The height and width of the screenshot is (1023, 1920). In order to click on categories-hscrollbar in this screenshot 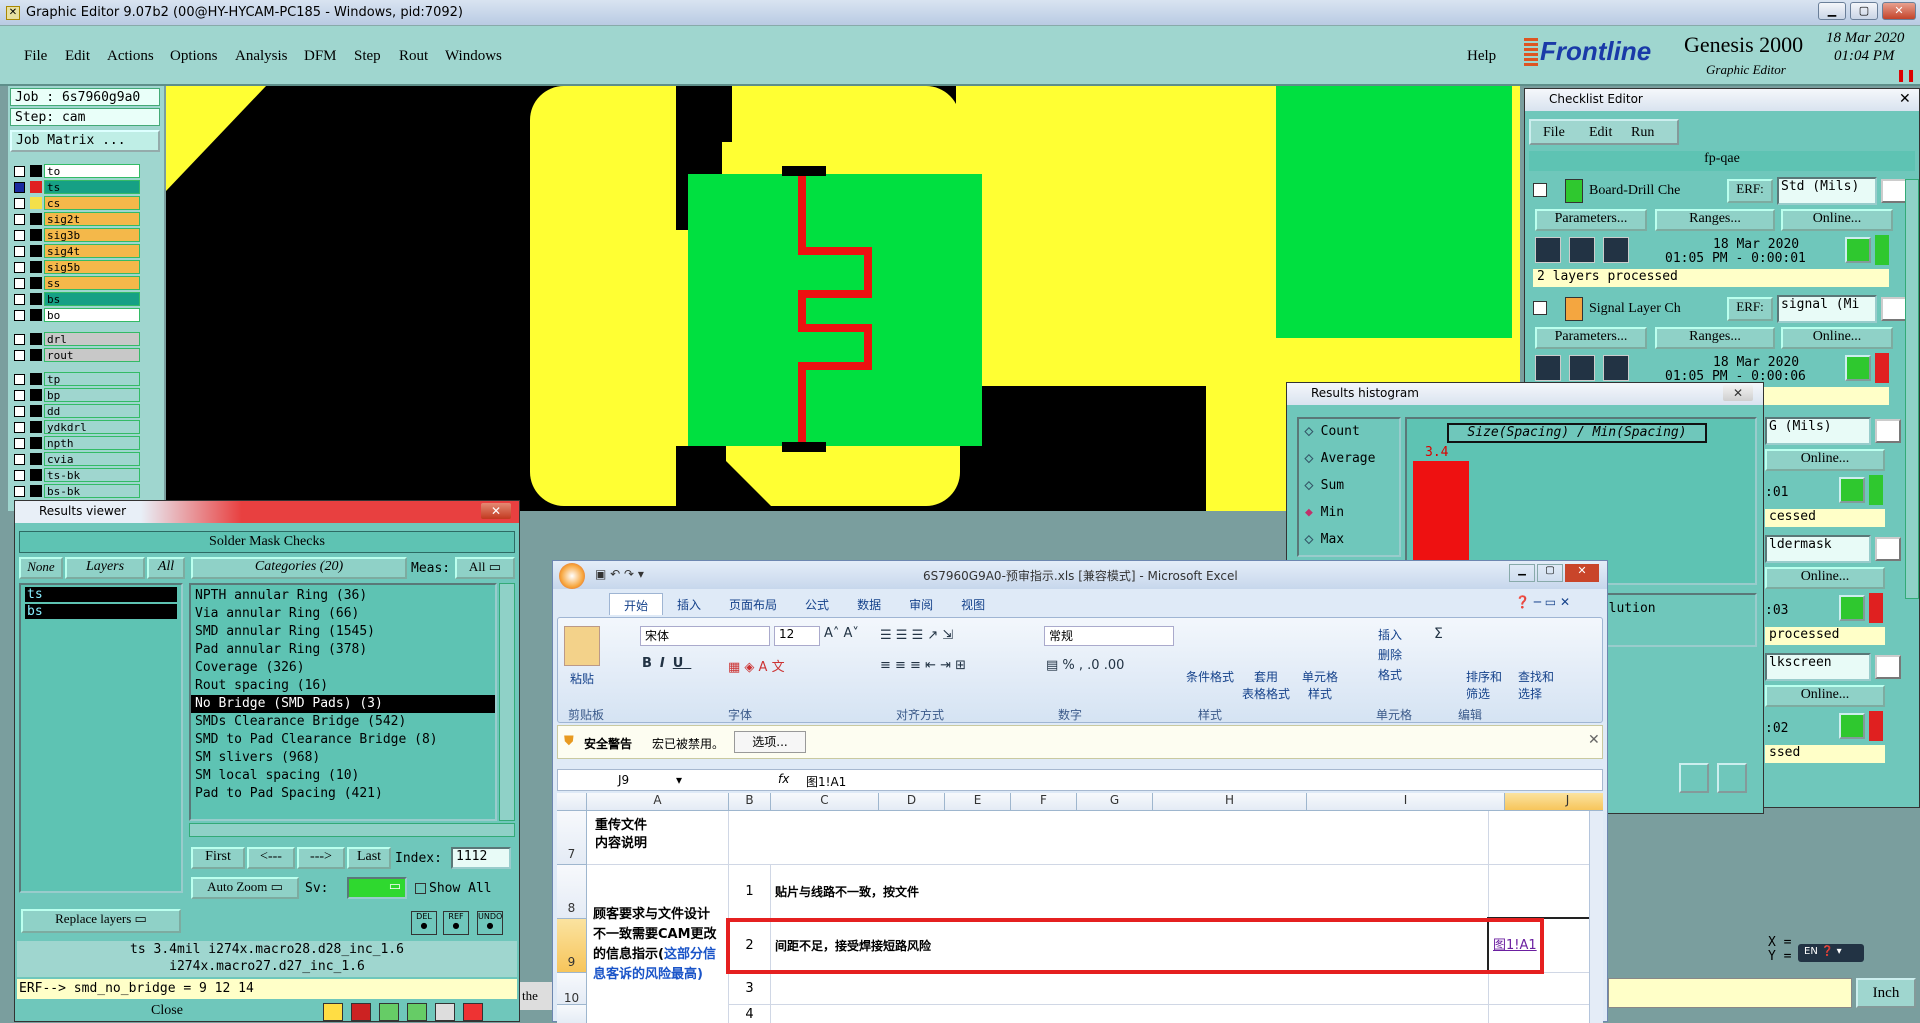, I will do `click(352, 830)`.